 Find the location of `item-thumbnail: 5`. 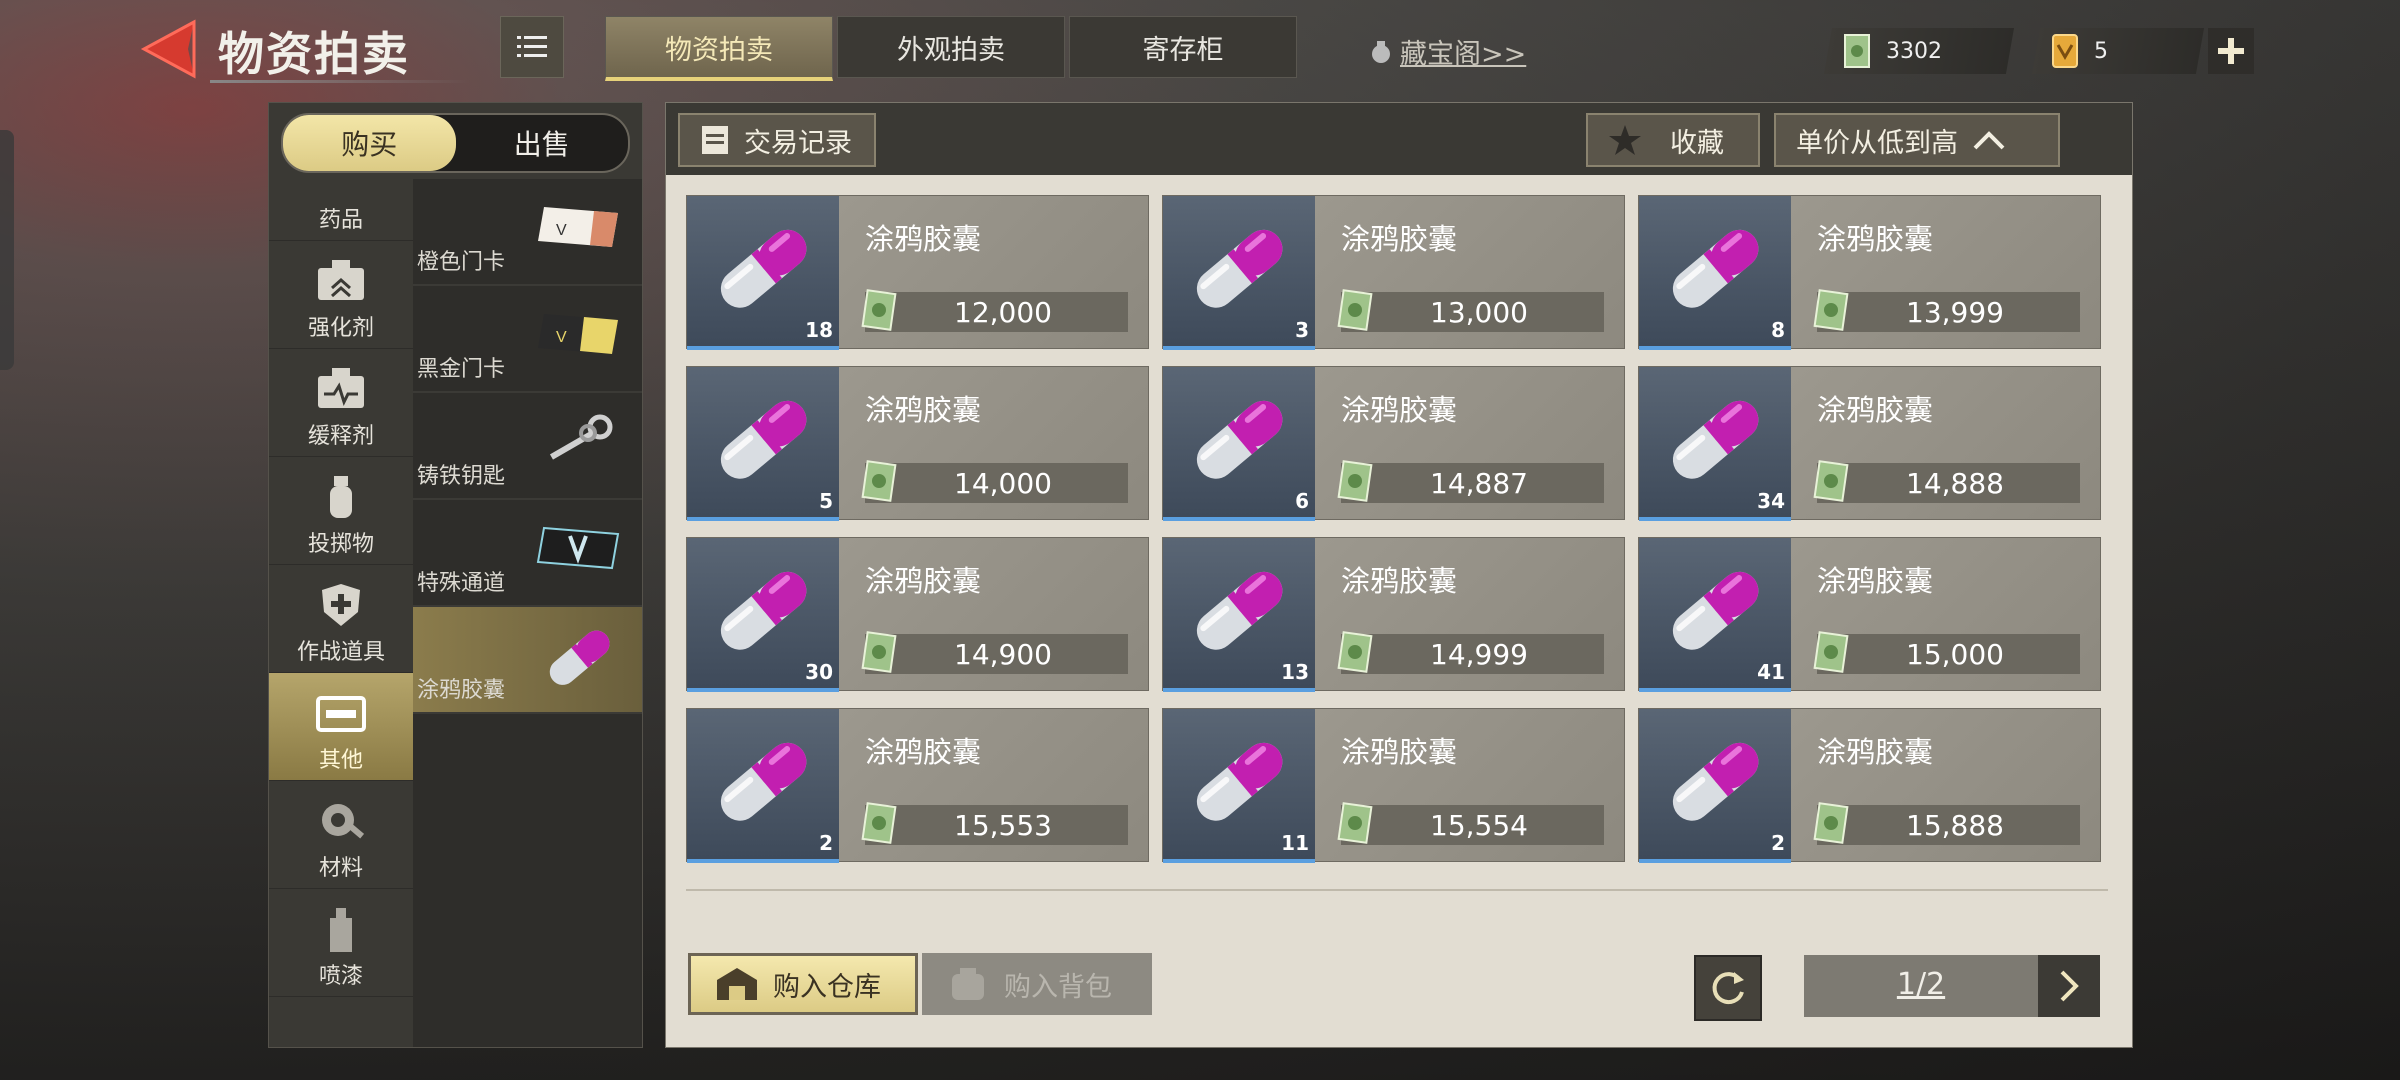

item-thumbnail: 5 is located at coordinates (763, 444).